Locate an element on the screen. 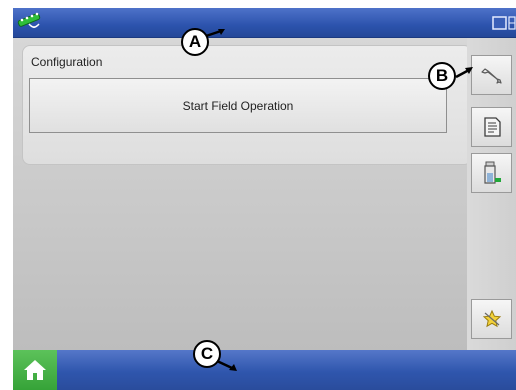 The image size is (516, 390). gps-satellite-icon is located at coordinates (34, 21).